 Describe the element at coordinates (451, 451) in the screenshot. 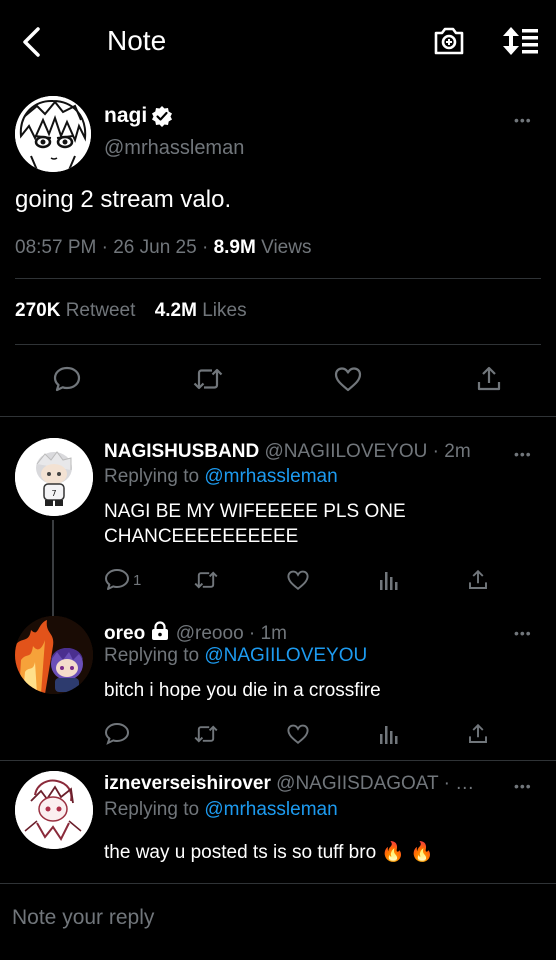

I see `reply-time: · 2m` at that location.